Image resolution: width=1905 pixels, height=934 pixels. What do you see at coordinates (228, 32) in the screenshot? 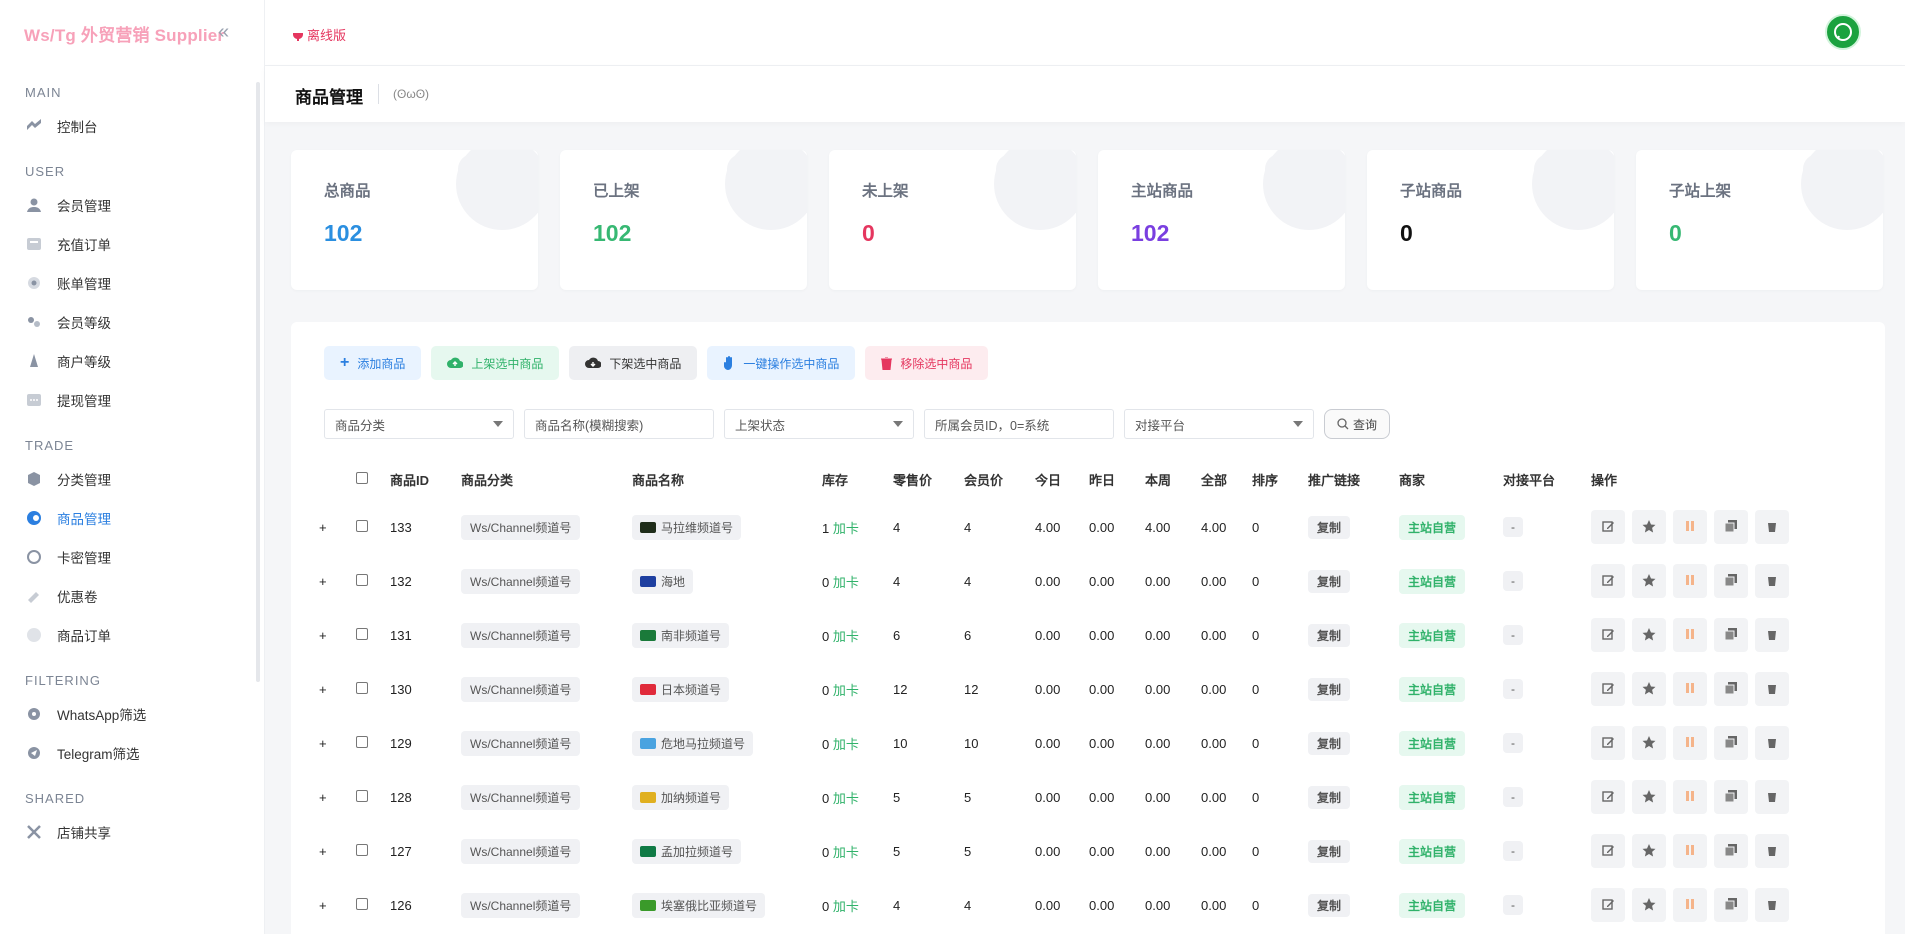
I see `collapse-sidebar-icon: «` at bounding box center [228, 32].